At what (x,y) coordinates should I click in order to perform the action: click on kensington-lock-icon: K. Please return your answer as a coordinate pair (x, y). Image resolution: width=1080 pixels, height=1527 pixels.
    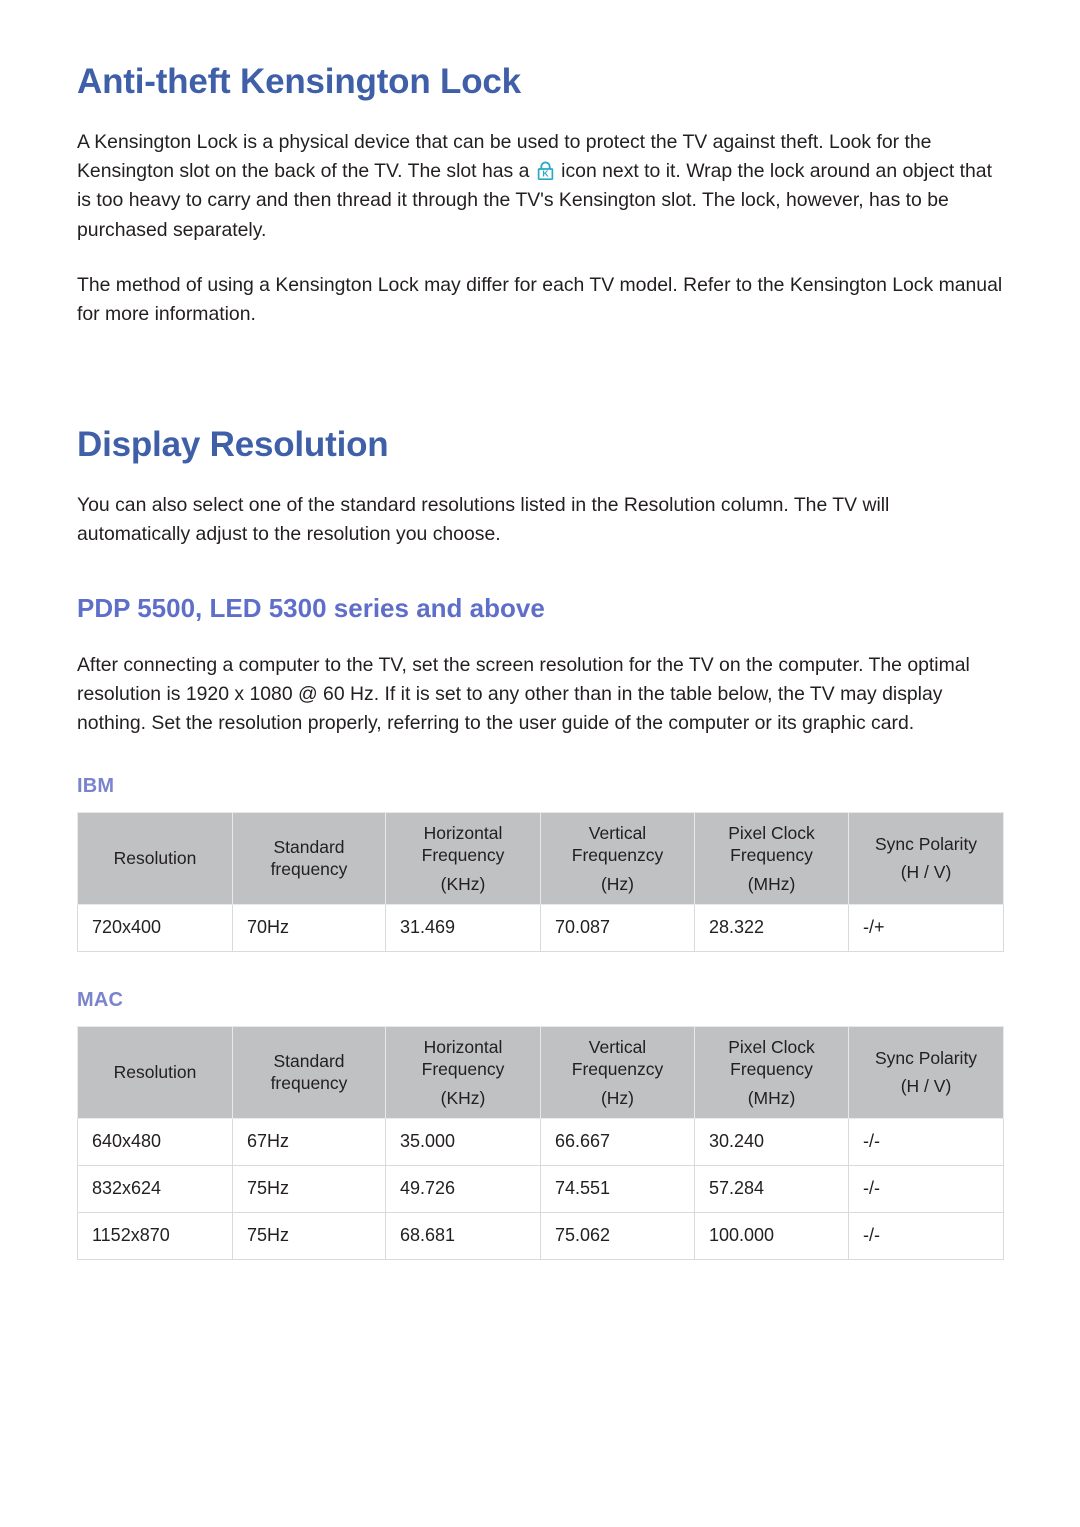
    Looking at the image, I should click on (545, 170).